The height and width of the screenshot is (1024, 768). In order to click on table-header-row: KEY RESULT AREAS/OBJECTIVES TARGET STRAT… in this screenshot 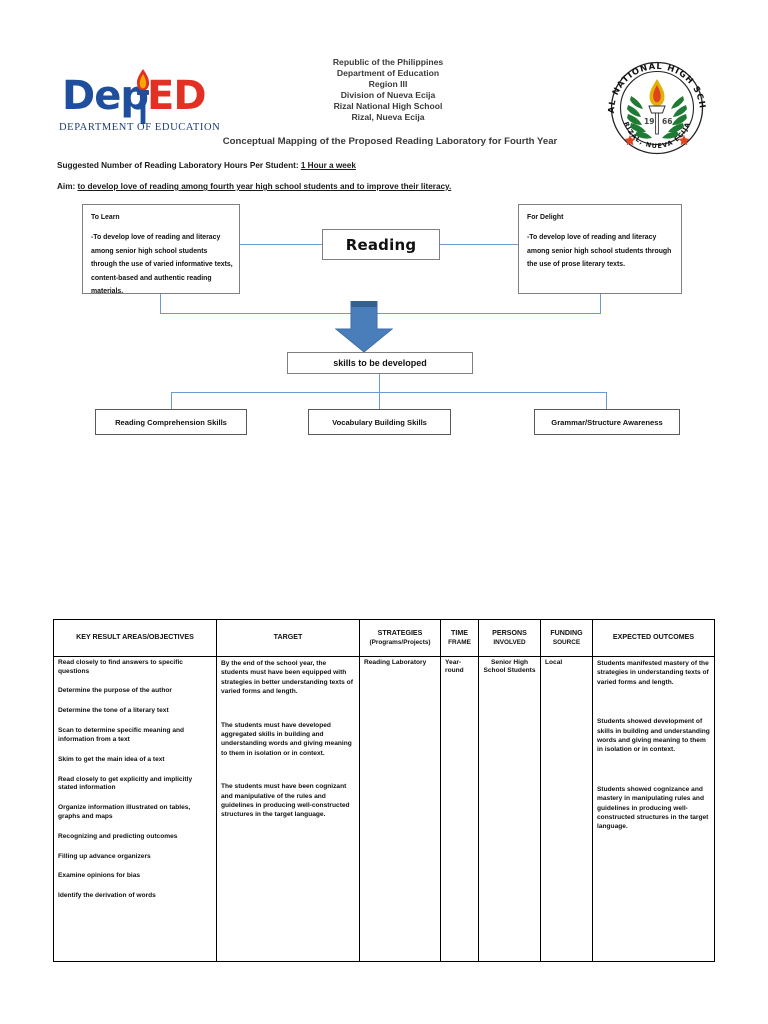, I will do `click(384, 638)`.